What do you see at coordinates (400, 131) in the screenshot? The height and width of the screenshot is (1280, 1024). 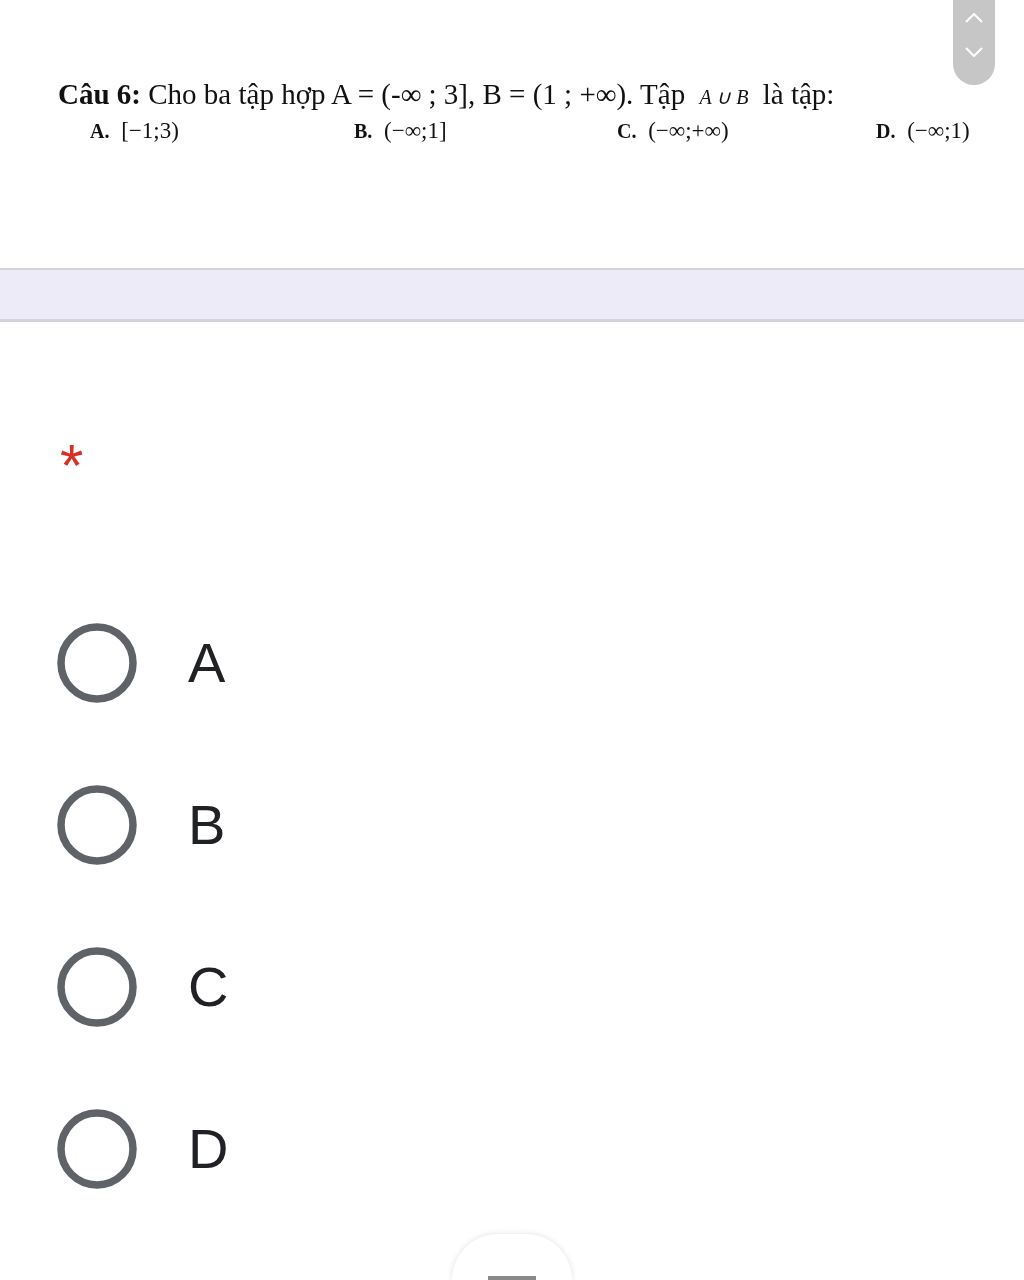 I see `answer-choice: B. (−∞;1]` at bounding box center [400, 131].